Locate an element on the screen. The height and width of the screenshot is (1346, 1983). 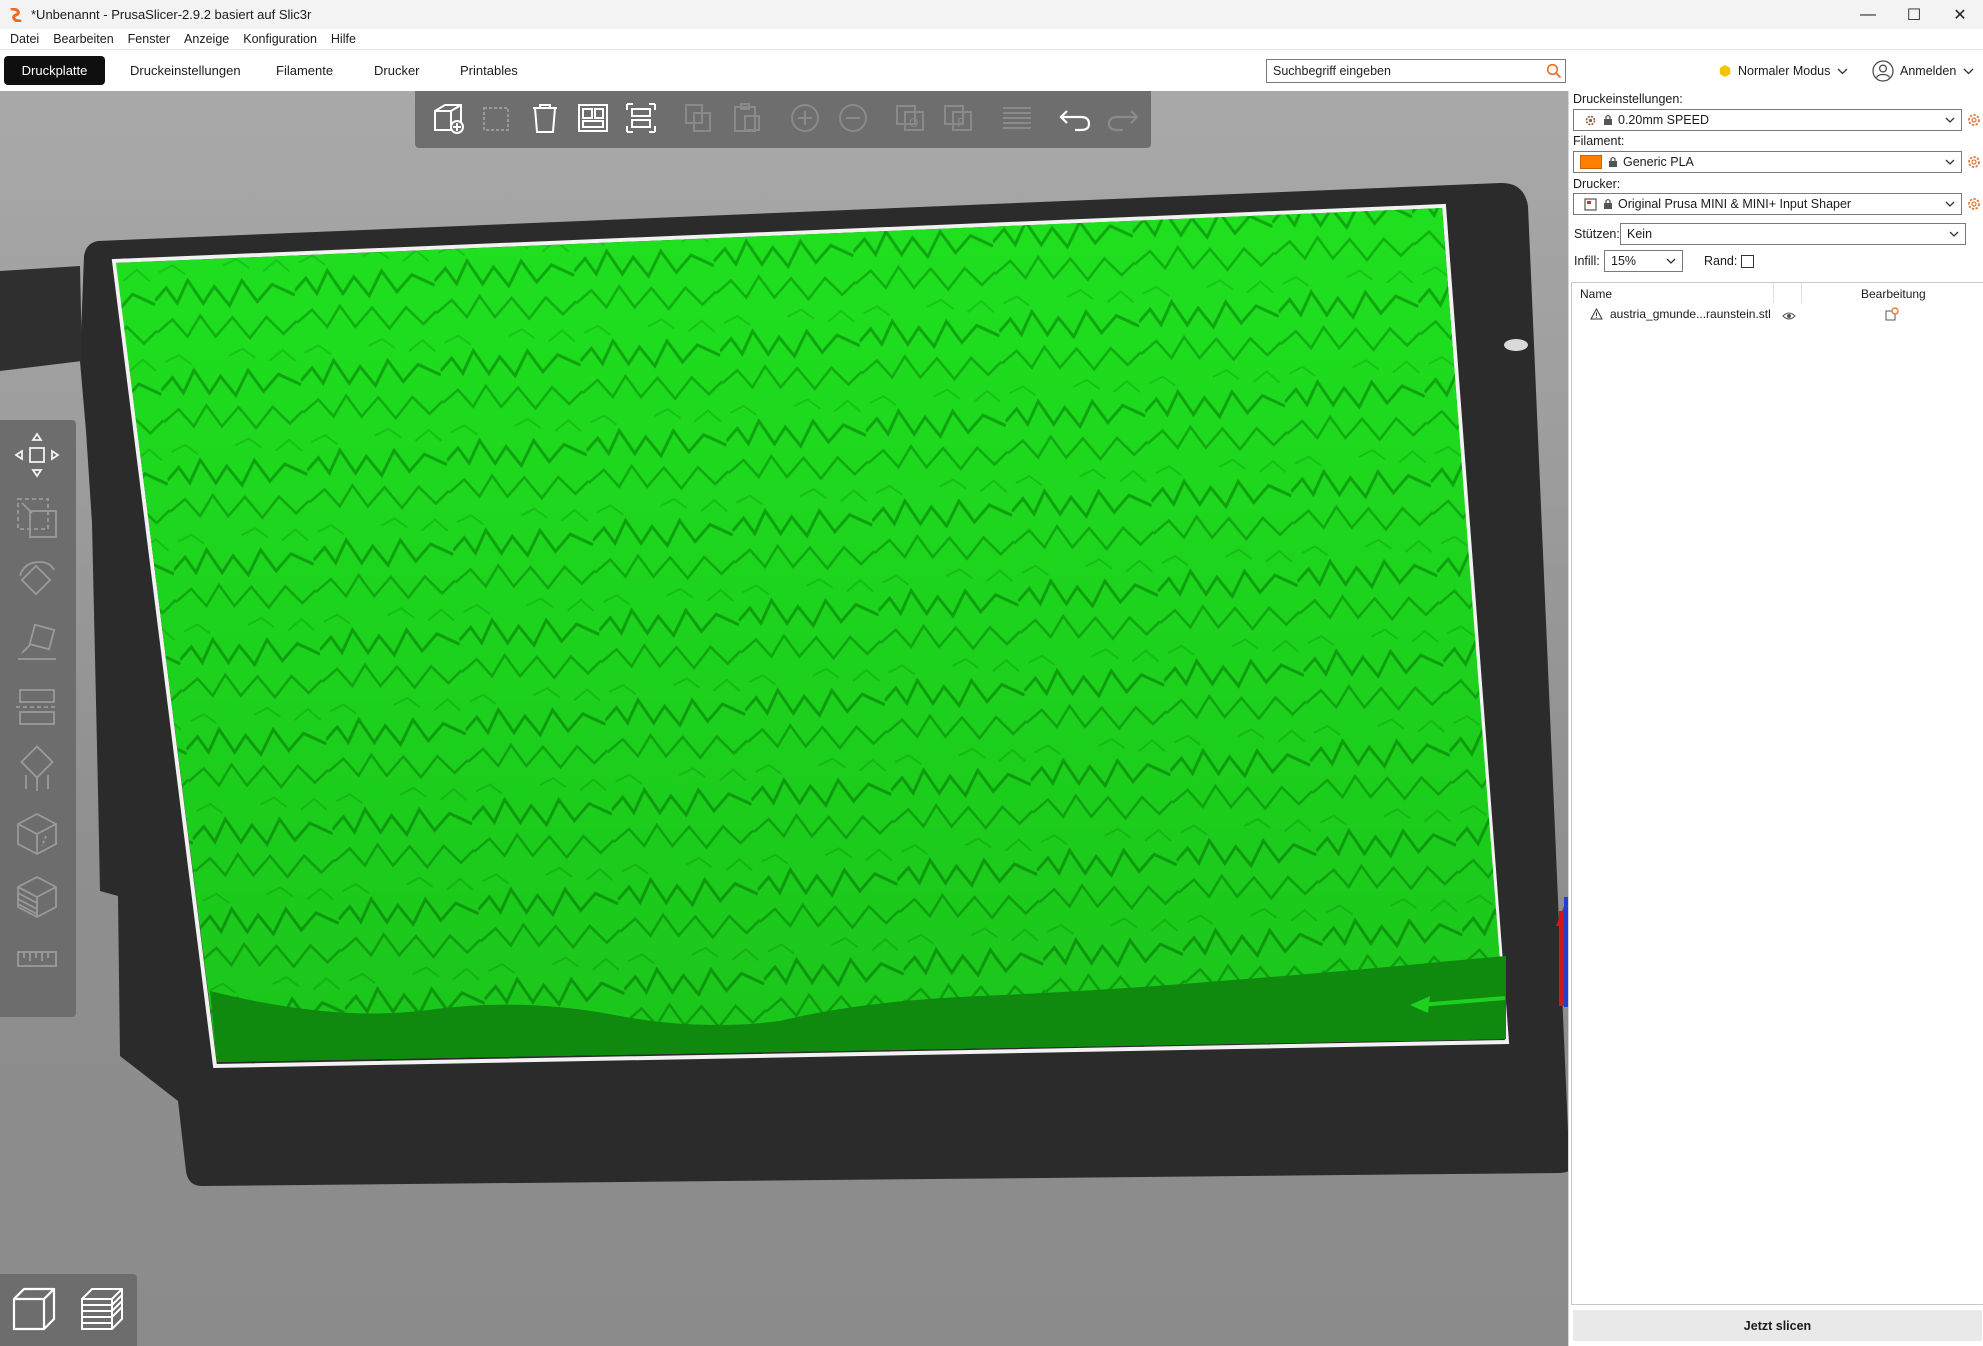
filament-color-swatch is located at coordinates (1591, 162).